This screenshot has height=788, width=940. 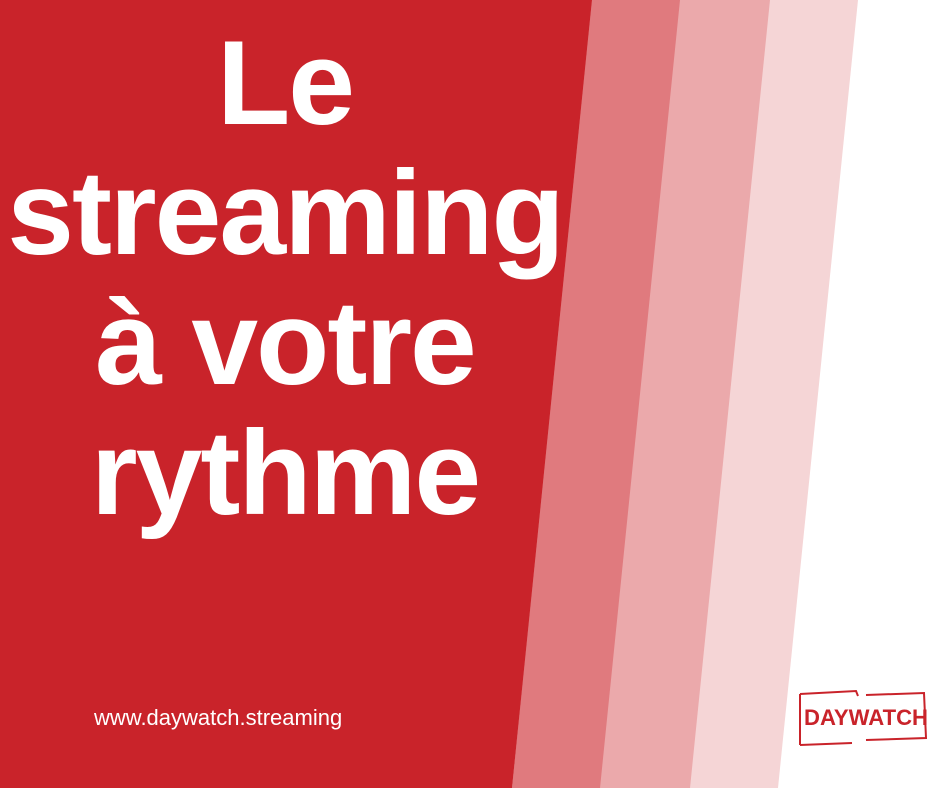 What do you see at coordinates (285, 83) in the screenshot?
I see `headline-line-1: Le` at bounding box center [285, 83].